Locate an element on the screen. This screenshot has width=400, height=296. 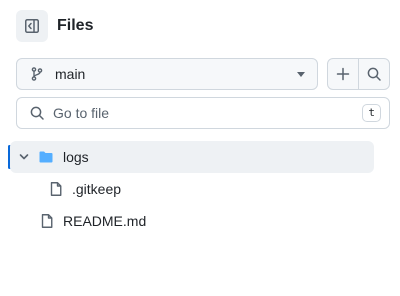
branch-toolbar: main is located at coordinates (203, 74).